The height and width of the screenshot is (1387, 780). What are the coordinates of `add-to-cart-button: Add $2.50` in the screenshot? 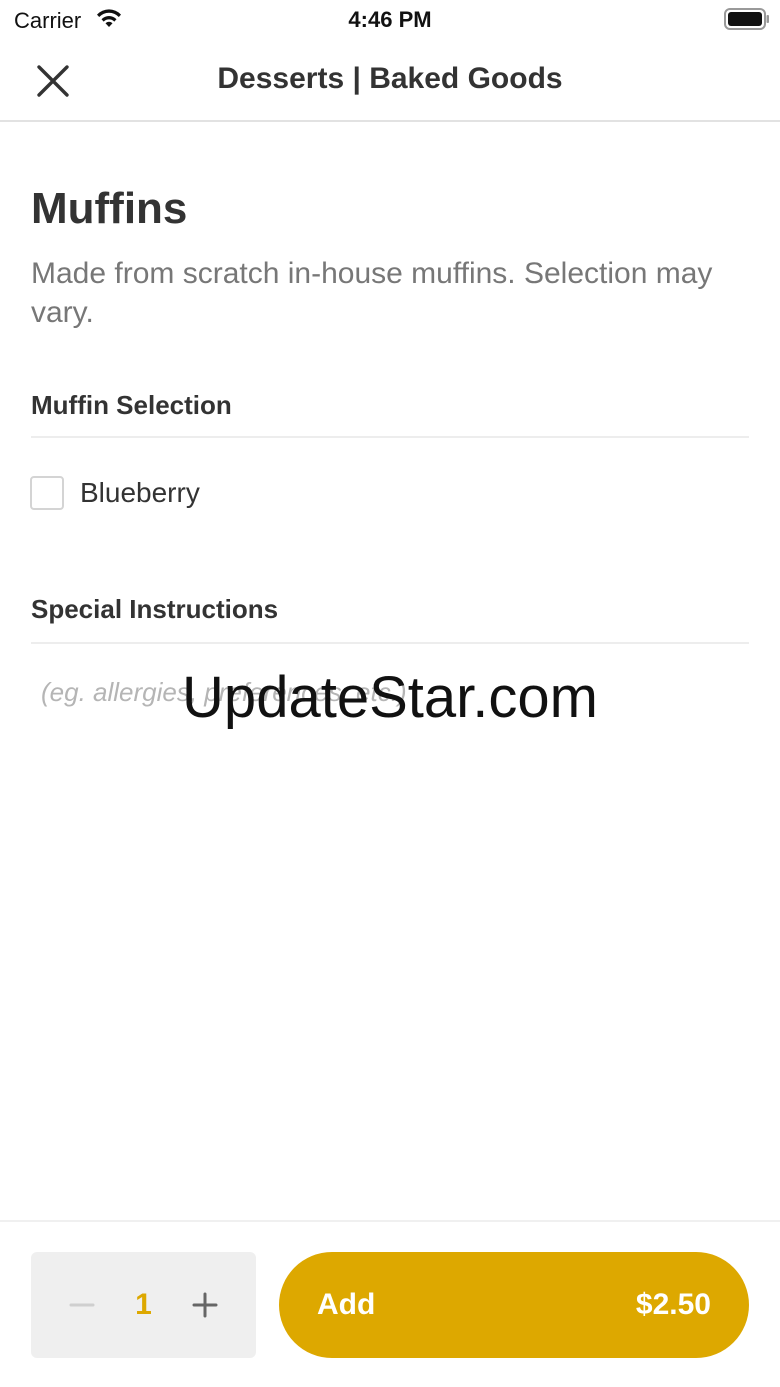 It's located at (514, 1305).